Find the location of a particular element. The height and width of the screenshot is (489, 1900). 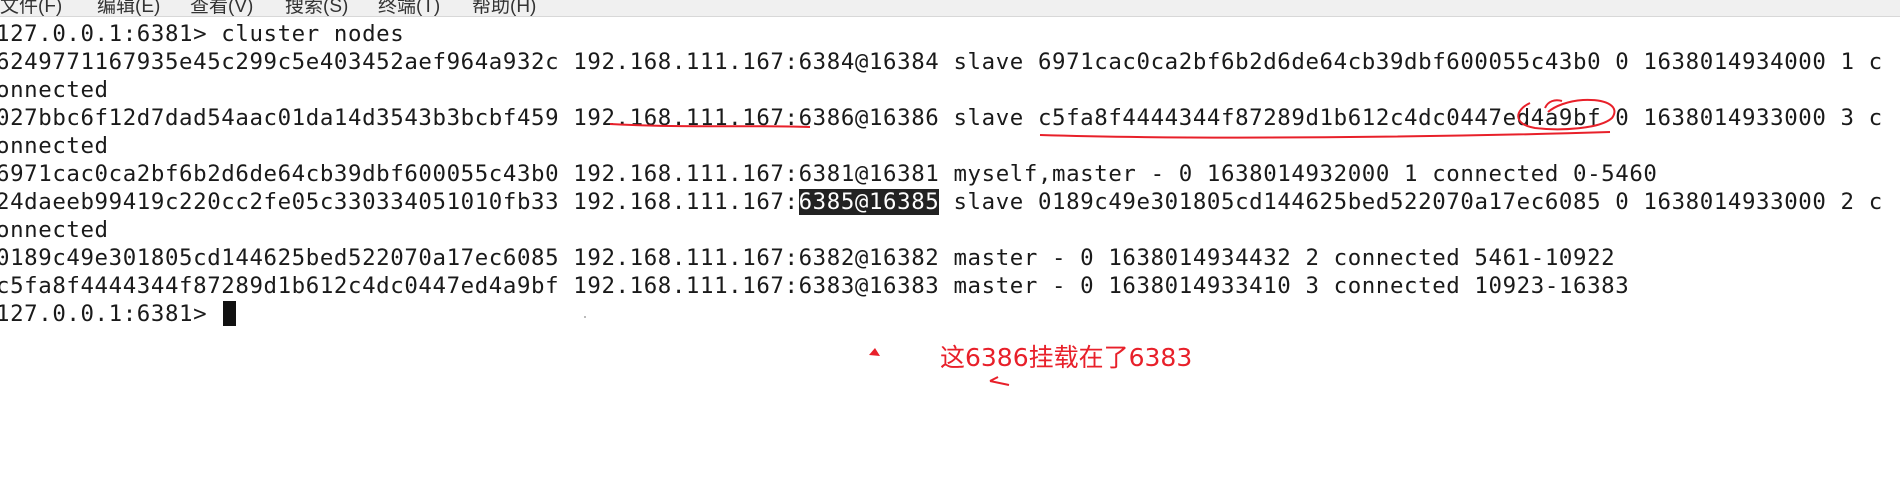

menu-file: 文件(F) is located at coordinates (31, 8).